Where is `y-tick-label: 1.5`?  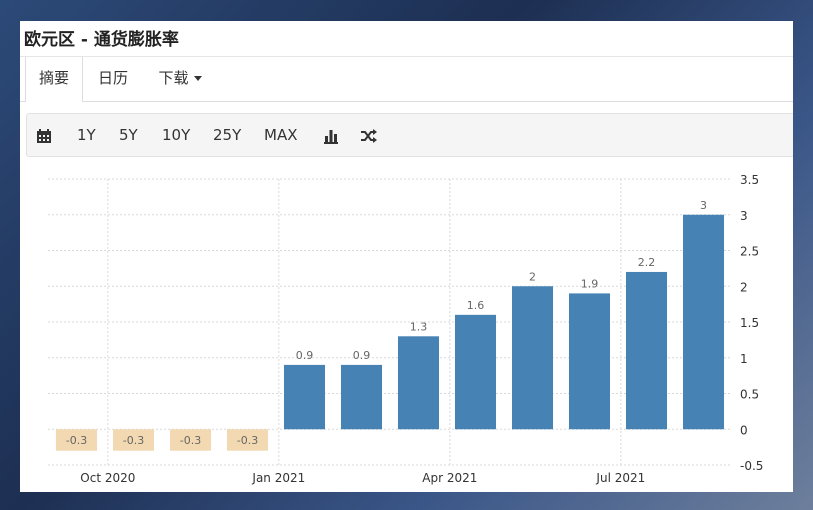
y-tick-label: 1.5 is located at coordinates (749, 323).